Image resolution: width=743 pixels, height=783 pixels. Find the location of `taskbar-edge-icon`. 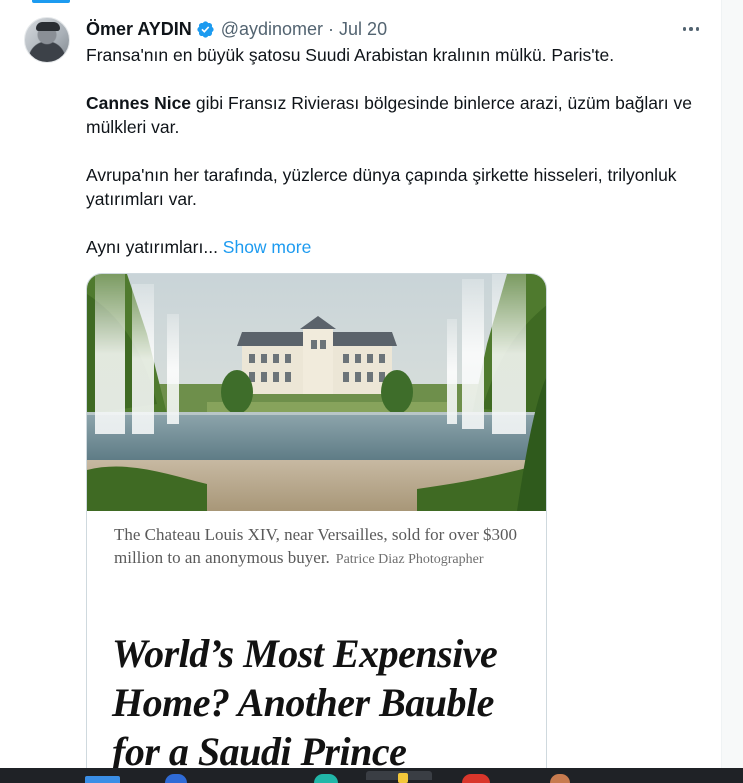

taskbar-edge-icon is located at coordinates (176, 778).